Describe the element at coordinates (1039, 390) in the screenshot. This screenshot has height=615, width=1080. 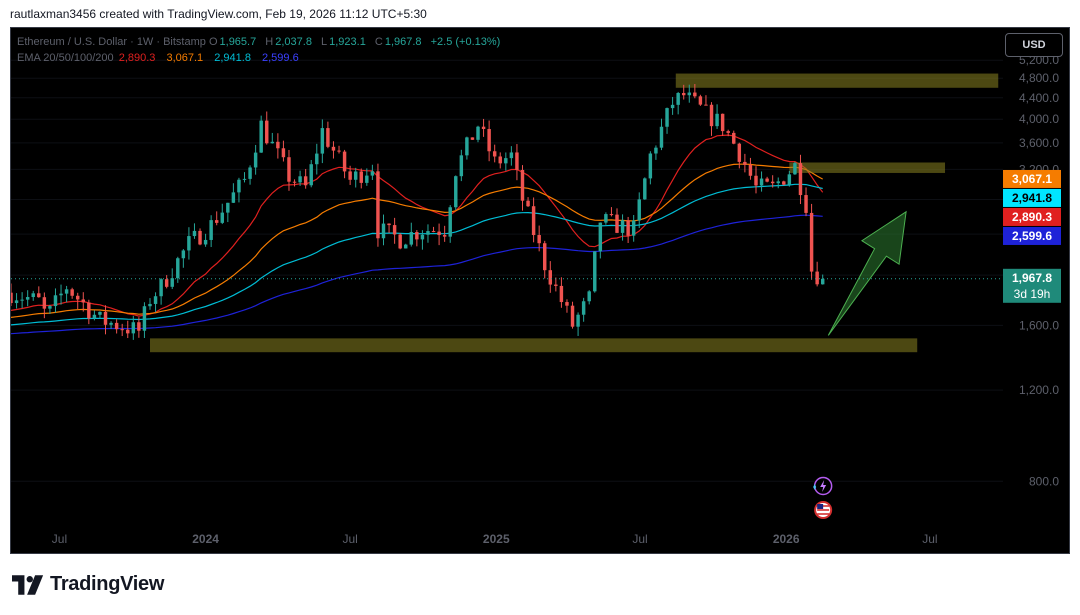
I see `y-tick-label: 1,200.0` at that location.